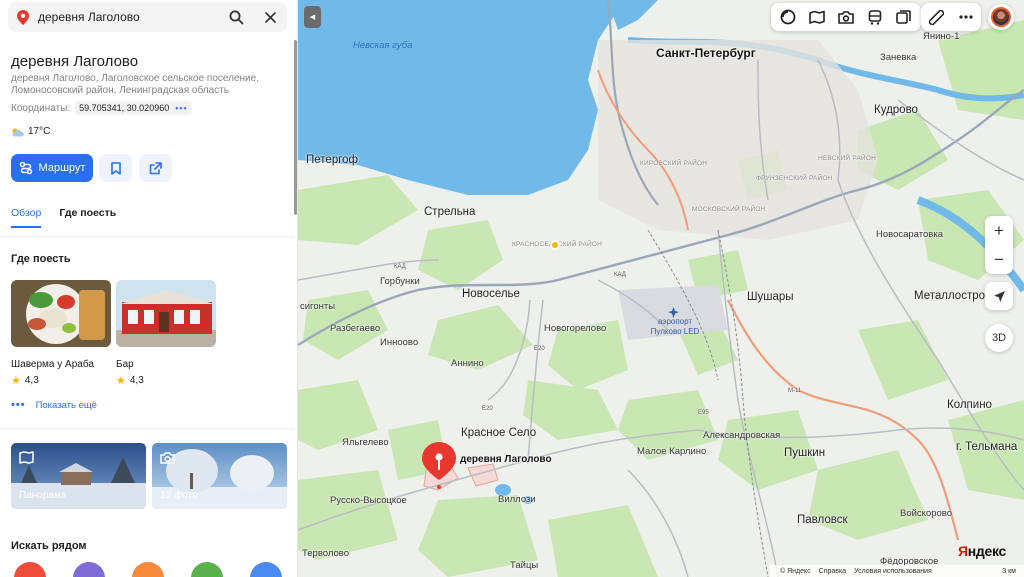 This screenshot has height=577, width=1024. I want to click on scale-label: 3 км, so click(1009, 571).